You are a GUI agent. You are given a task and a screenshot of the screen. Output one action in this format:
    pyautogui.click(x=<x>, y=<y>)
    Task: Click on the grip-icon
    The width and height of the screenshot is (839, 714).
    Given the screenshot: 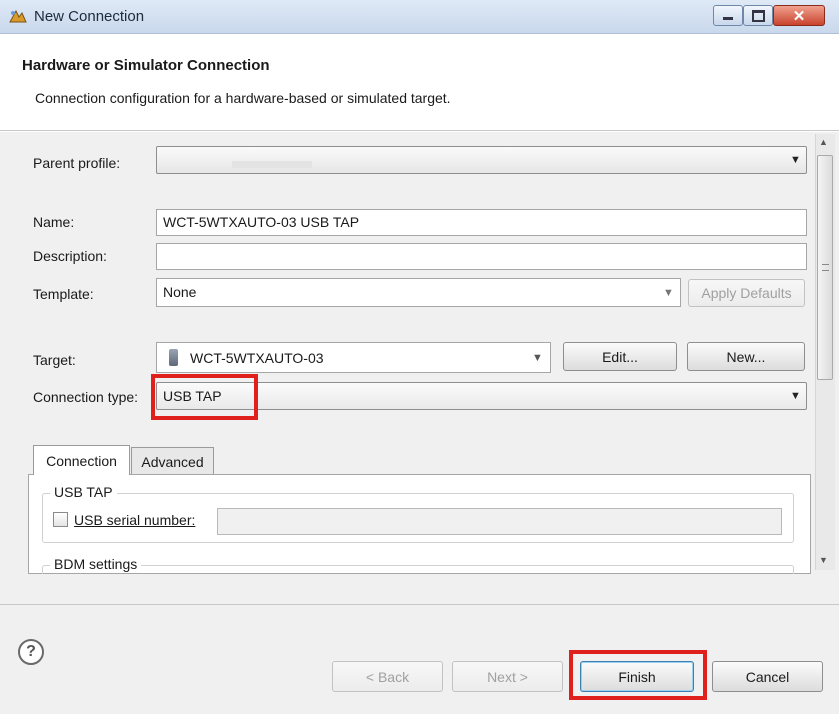 What is the action you would take?
    pyautogui.click(x=825, y=267)
    